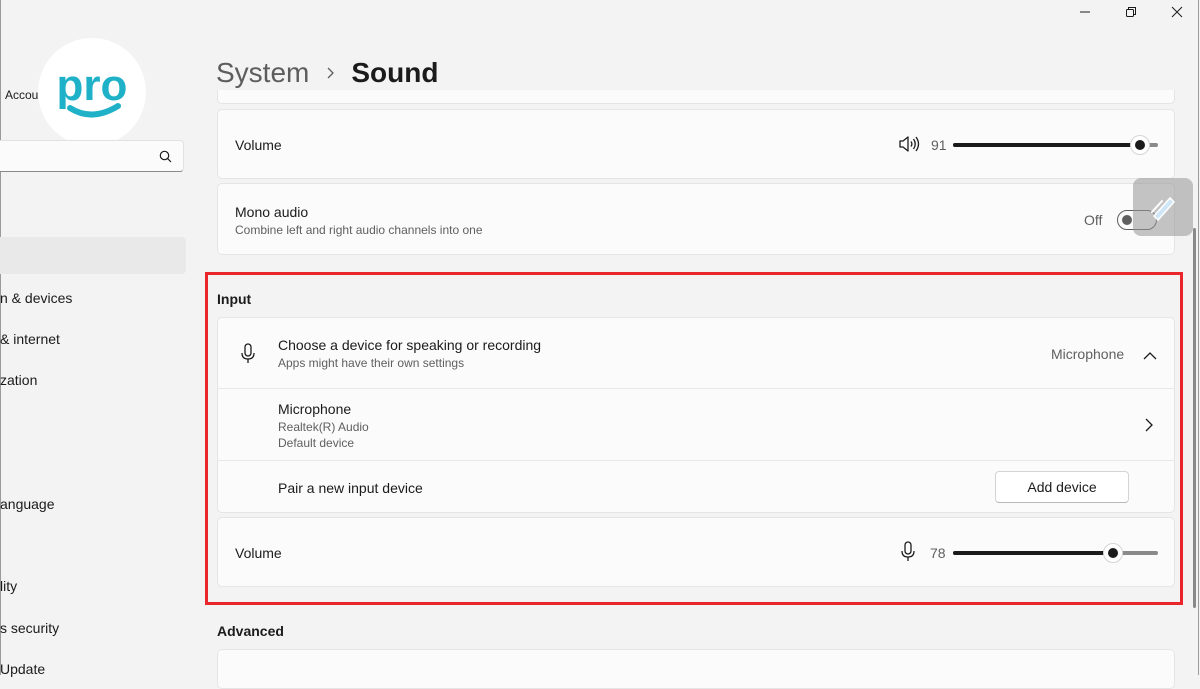 Image resolution: width=1200 pixels, height=689 pixels. Describe the element at coordinates (36, 298) in the screenshot. I see `sidebar-item-bluetooth-devices: n & devices` at that location.